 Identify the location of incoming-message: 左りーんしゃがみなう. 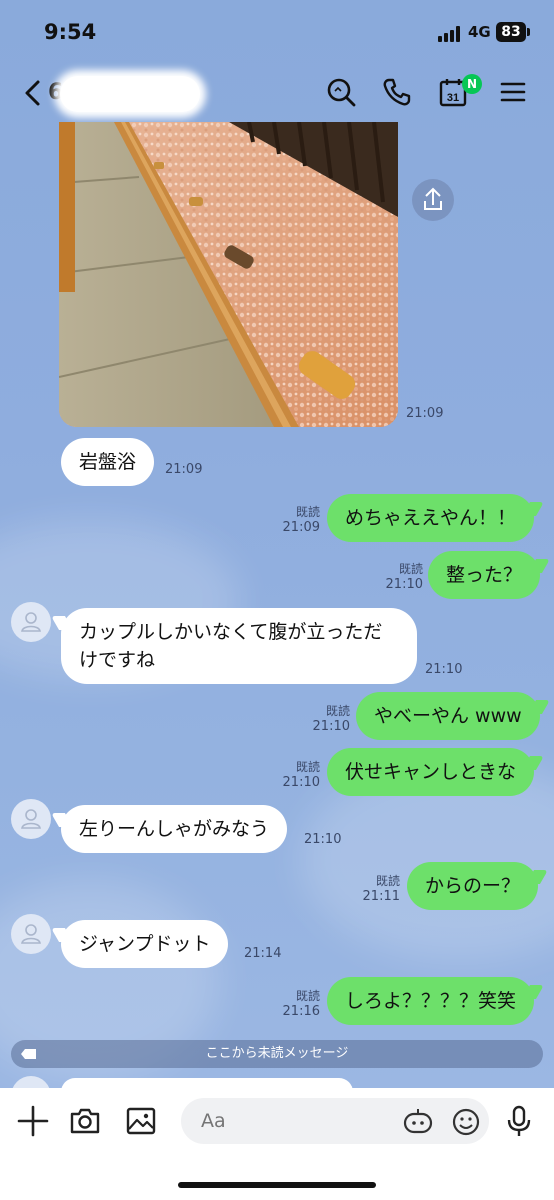
(174, 829).